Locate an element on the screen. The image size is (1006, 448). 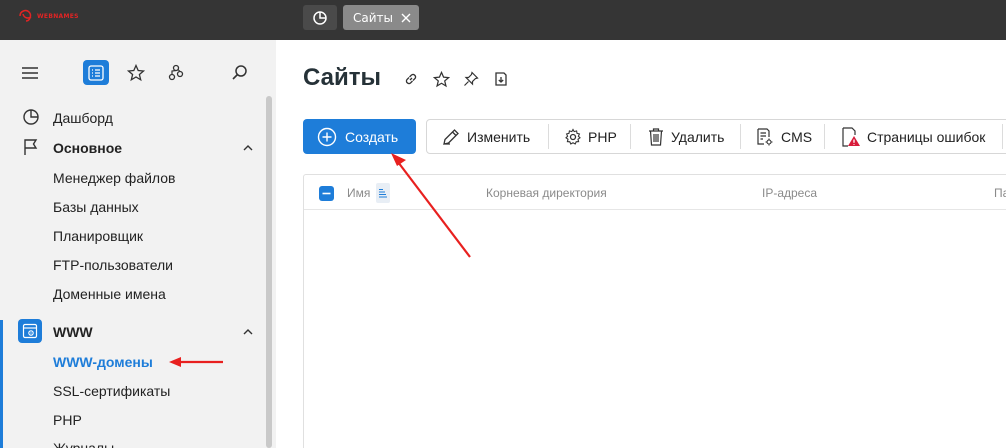
sidebar-group-www: WWW is located at coordinates (73, 332).